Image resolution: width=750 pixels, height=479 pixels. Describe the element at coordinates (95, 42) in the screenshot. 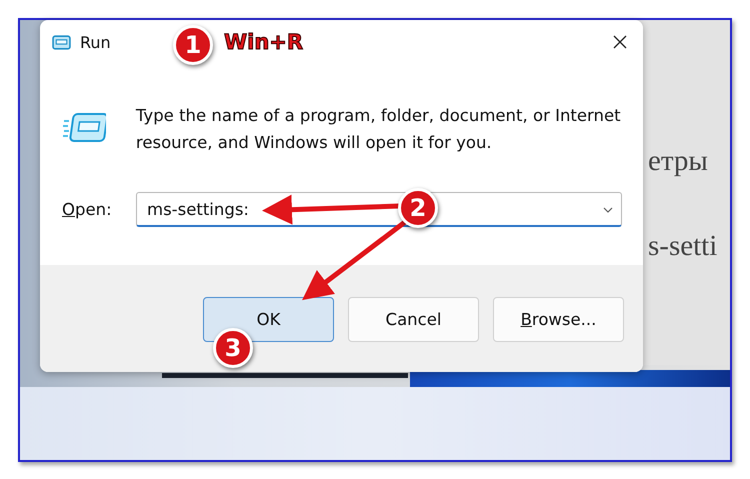

I see `window-title: Run` at that location.